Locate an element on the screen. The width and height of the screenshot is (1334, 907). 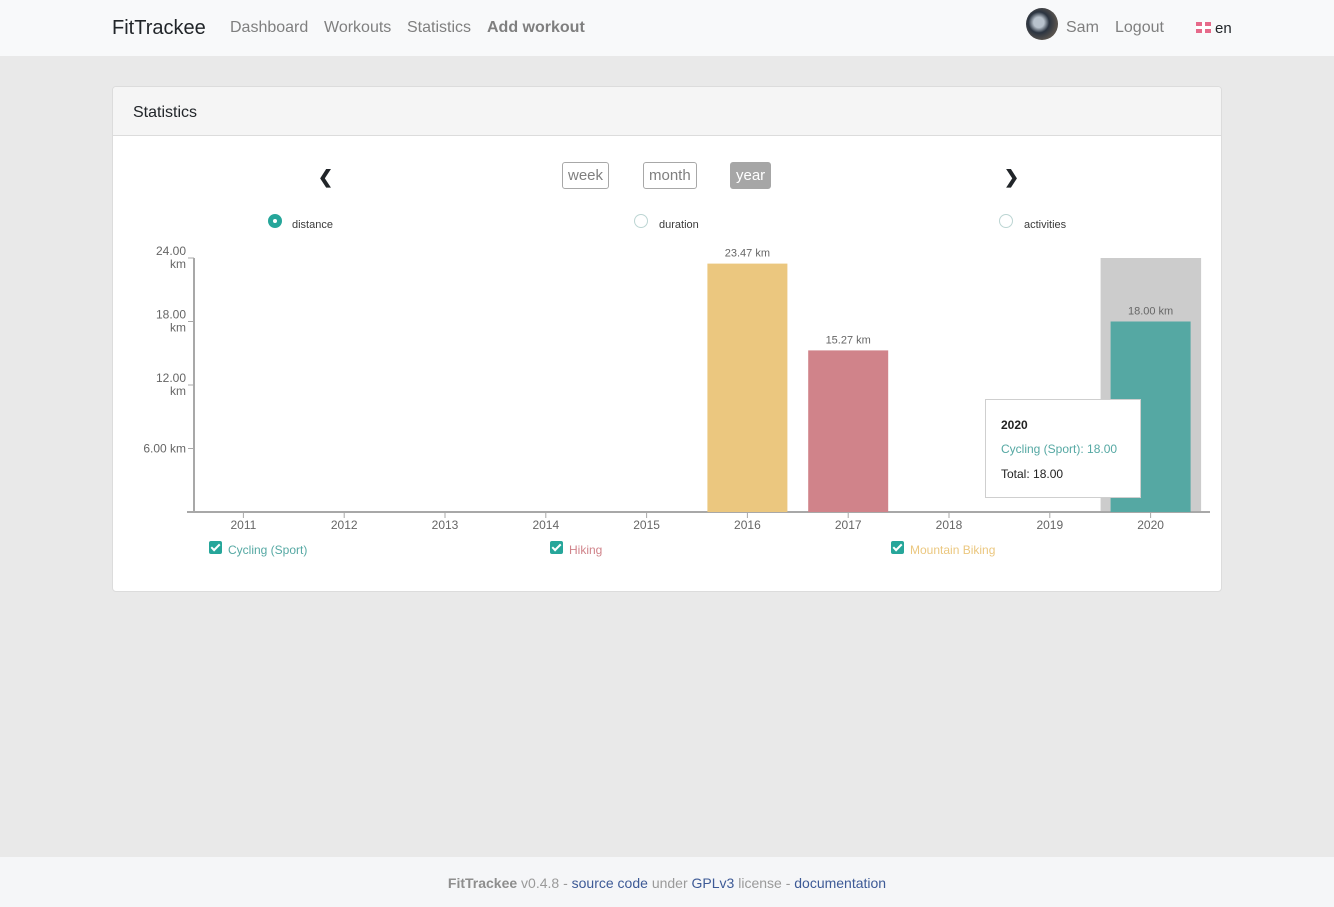
nav-add-workout: Add workout is located at coordinates (536, 28).